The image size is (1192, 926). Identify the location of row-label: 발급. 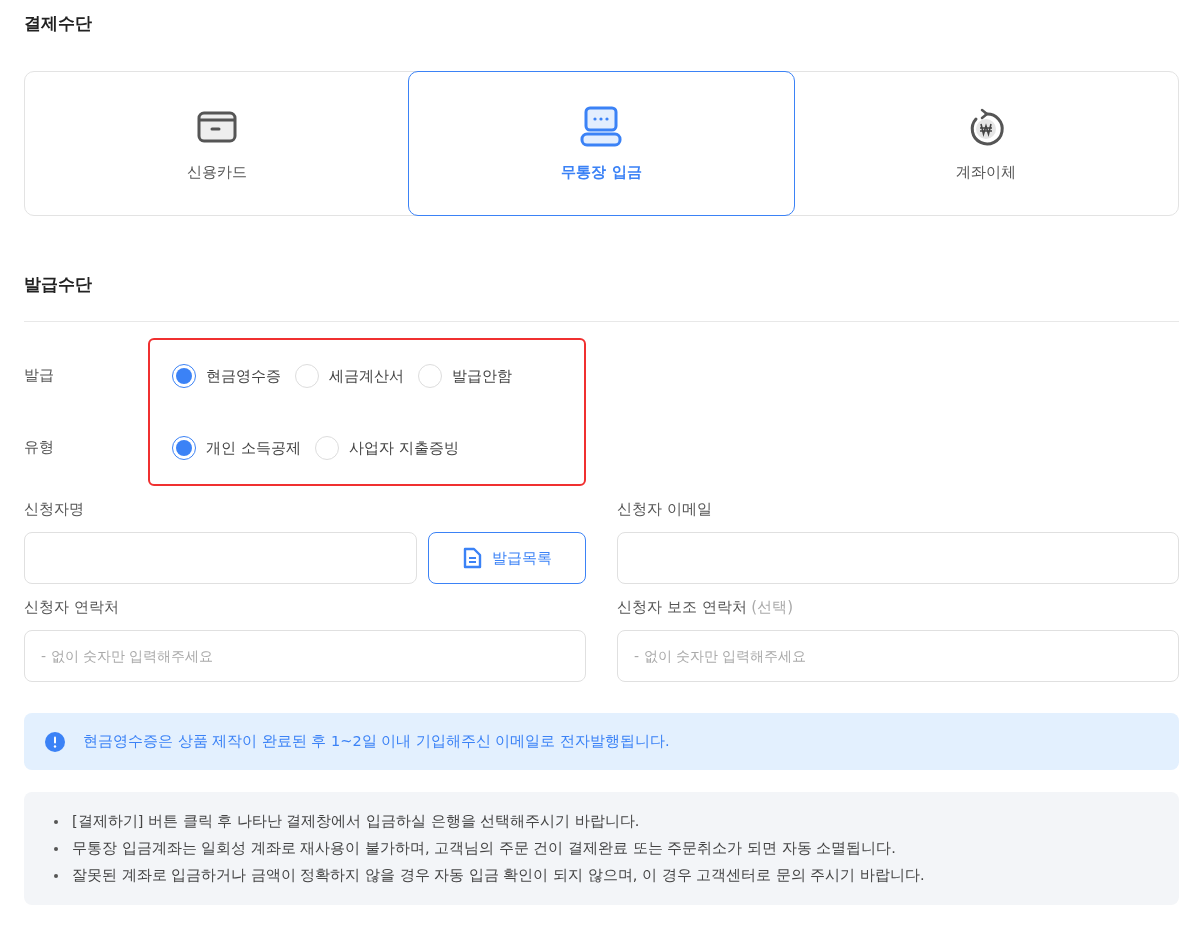
(39, 375).